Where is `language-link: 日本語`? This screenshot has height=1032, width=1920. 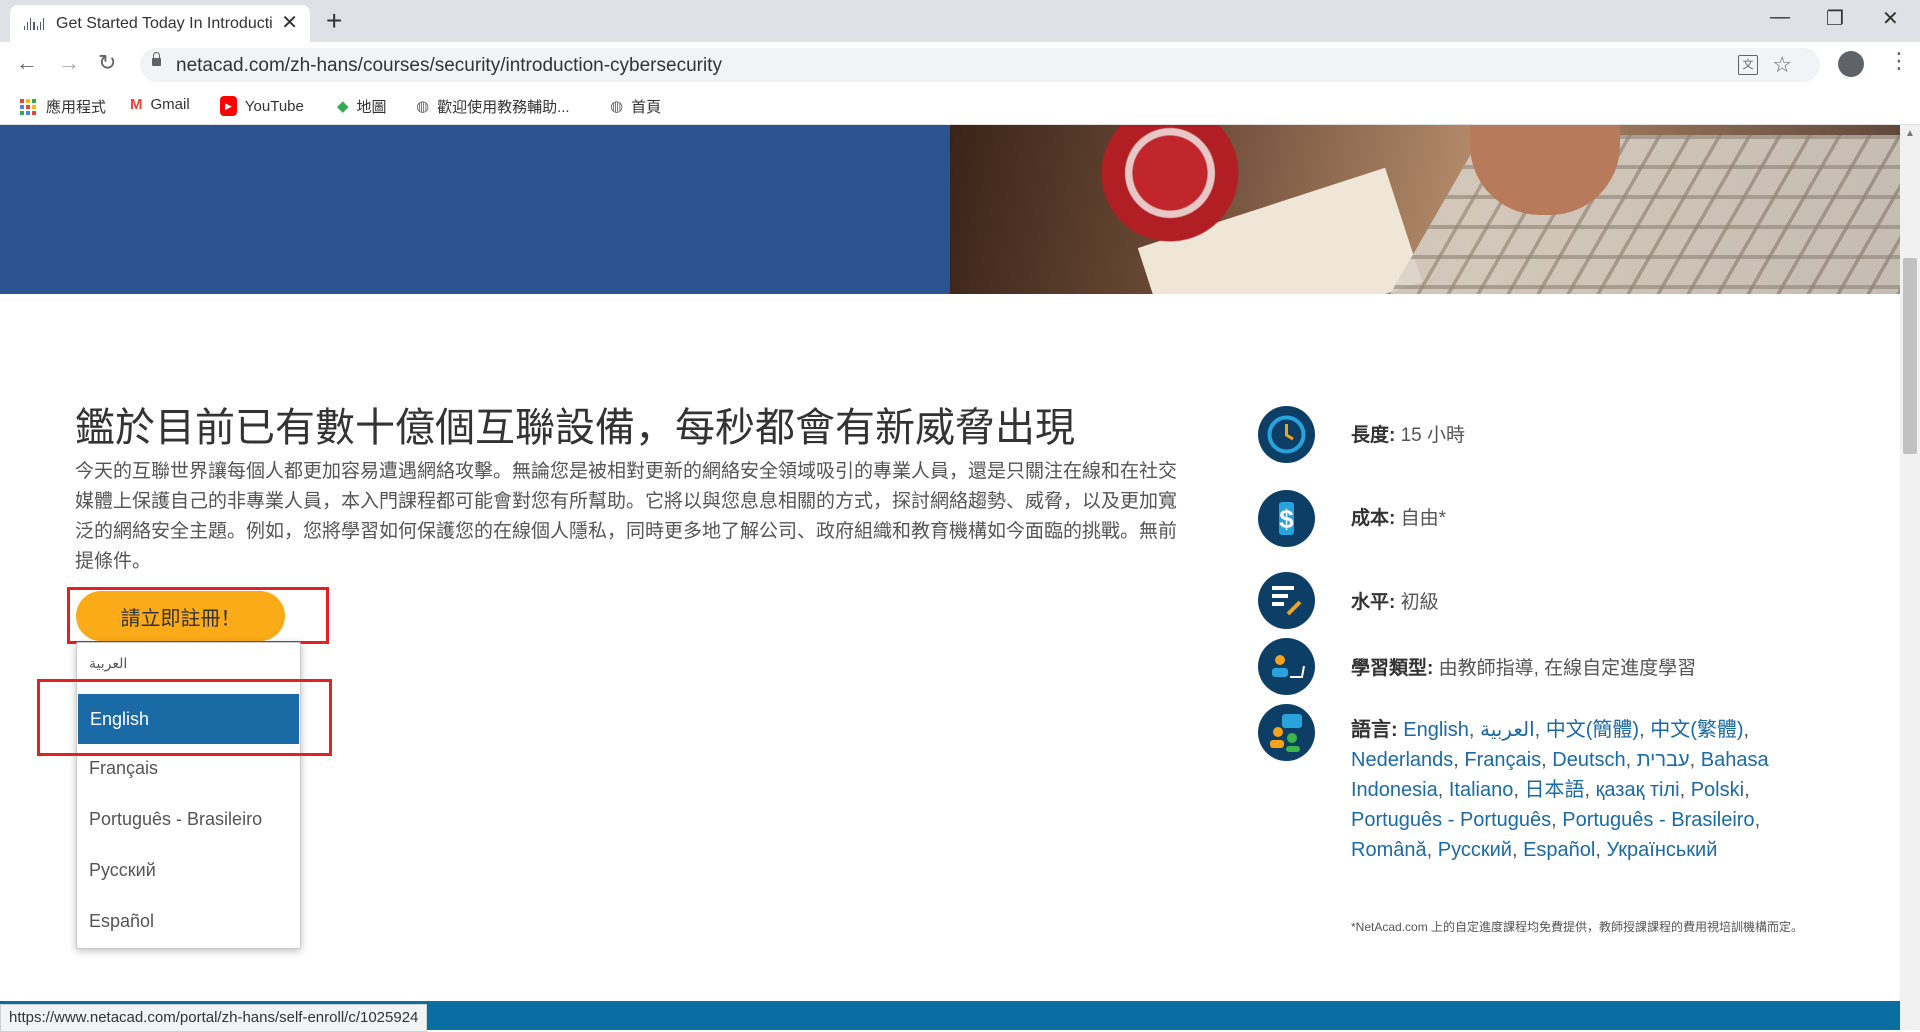 language-link: 日本語 is located at coordinates (1555, 790).